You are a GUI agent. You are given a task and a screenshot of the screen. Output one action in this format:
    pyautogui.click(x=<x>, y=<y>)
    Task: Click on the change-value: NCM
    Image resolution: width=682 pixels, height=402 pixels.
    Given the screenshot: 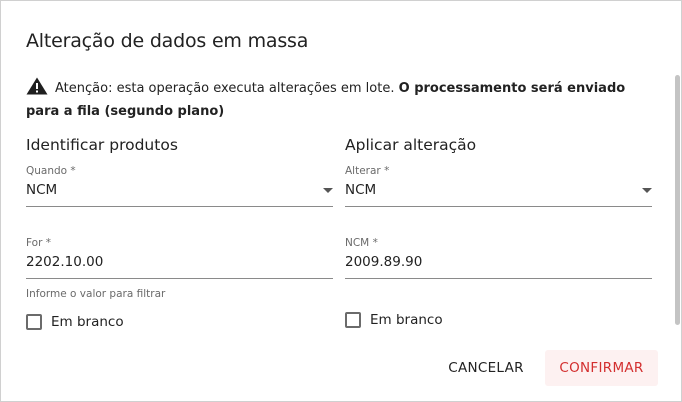 What is the action you would take?
    pyautogui.click(x=361, y=190)
    